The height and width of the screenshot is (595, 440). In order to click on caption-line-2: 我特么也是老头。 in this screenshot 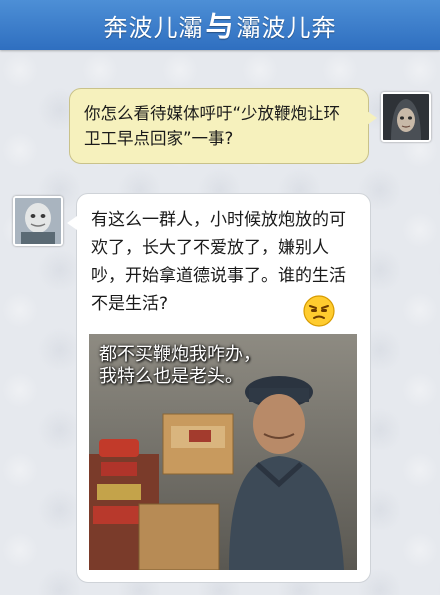, I will do `click(171, 376)`.